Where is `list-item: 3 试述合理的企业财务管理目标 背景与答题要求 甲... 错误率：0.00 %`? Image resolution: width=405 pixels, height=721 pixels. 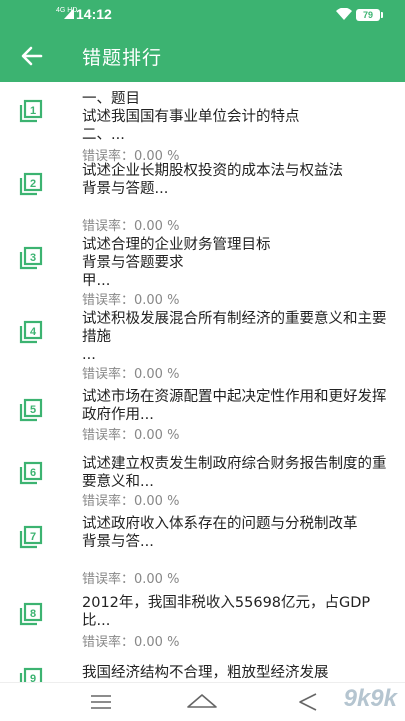 list-item: 3 试述合理的企业财务管理目标 背景与答题要求 甲... 错误率：0.00 % is located at coordinates (202, 272).